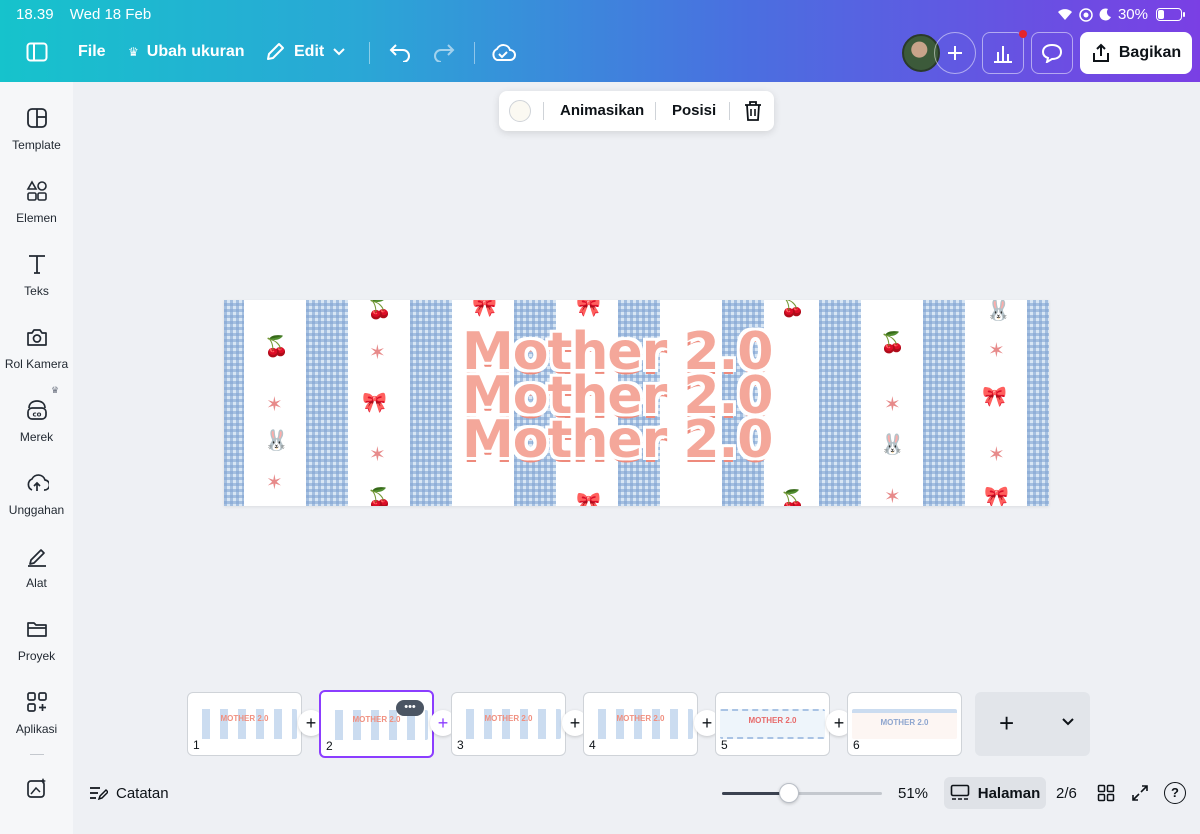  What do you see at coordinates (36, 348) in the screenshot?
I see `sidebar-item-camera-roll: Rol Kamera` at bounding box center [36, 348].